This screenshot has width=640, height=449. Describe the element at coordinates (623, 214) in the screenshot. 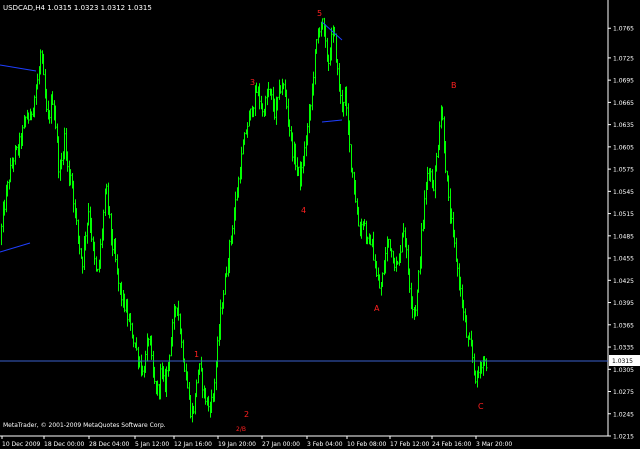

I see `price-tick-label: 1.0515` at that location.